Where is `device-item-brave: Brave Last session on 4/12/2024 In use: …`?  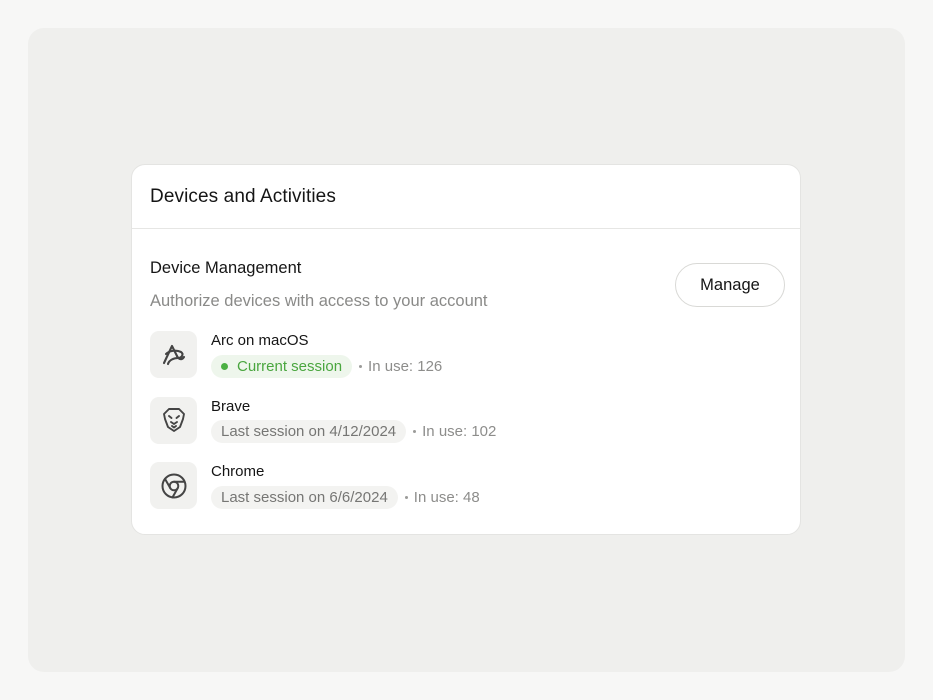 device-item-brave: Brave Last session on 4/12/2024 In use: … is located at coordinates (410, 429).